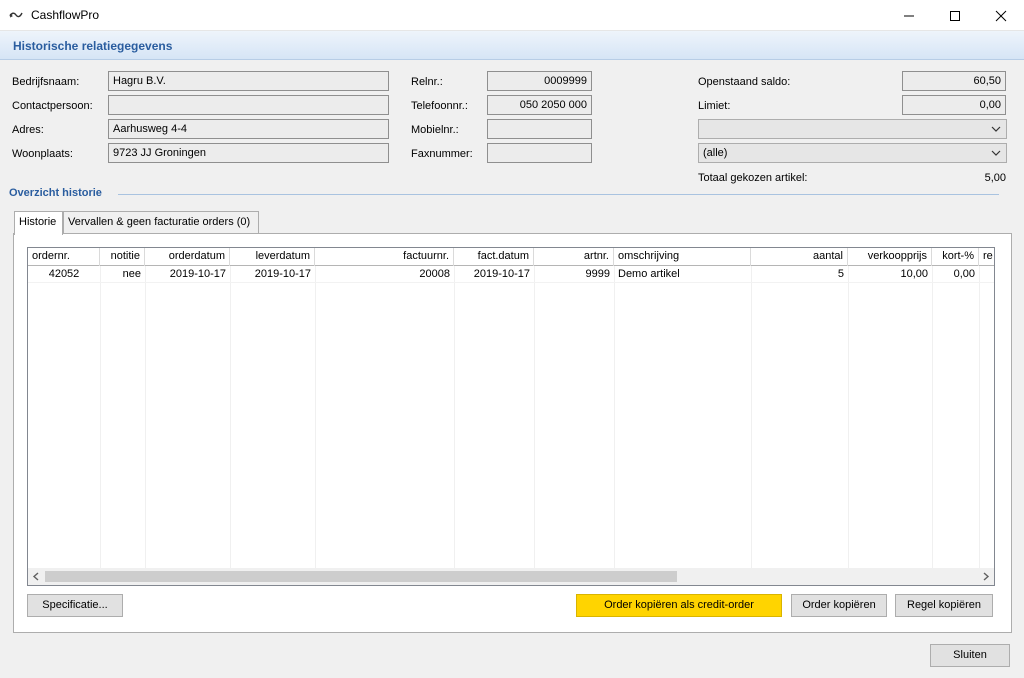 This screenshot has height=678, width=1024. I want to click on close-icon, so click(1001, 16).